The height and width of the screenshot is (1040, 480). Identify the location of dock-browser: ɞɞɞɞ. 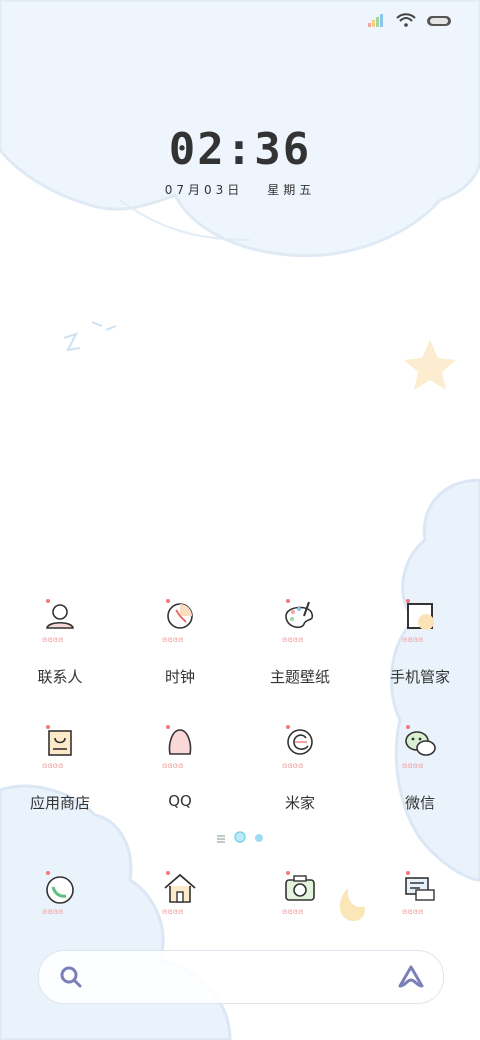
(180, 900).